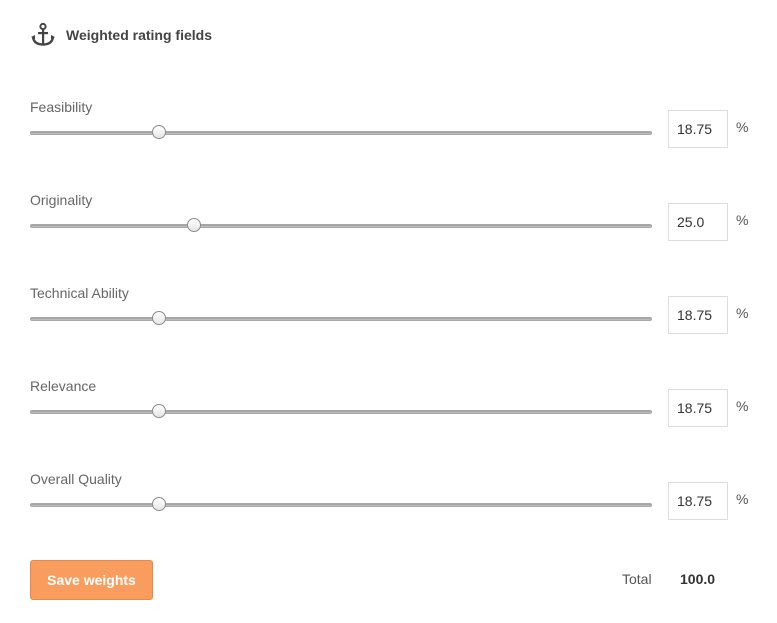  I want to click on anchor-icon, so click(43, 35).